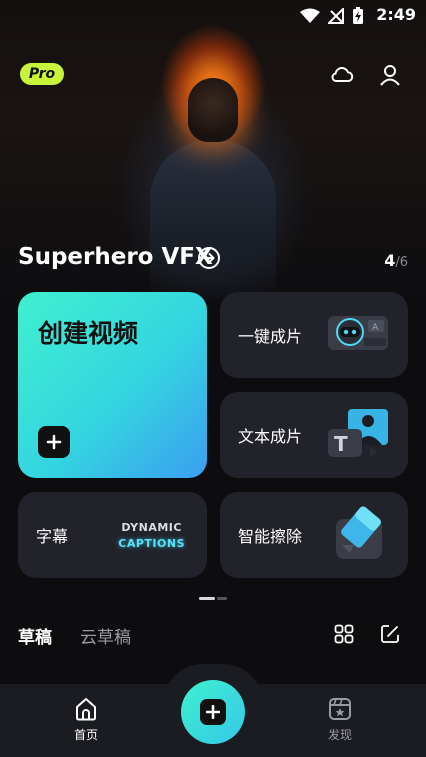 This screenshot has width=426, height=757. What do you see at coordinates (213, 110) in the screenshot?
I see `hero-flaming-head` at bounding box center [213, 110].